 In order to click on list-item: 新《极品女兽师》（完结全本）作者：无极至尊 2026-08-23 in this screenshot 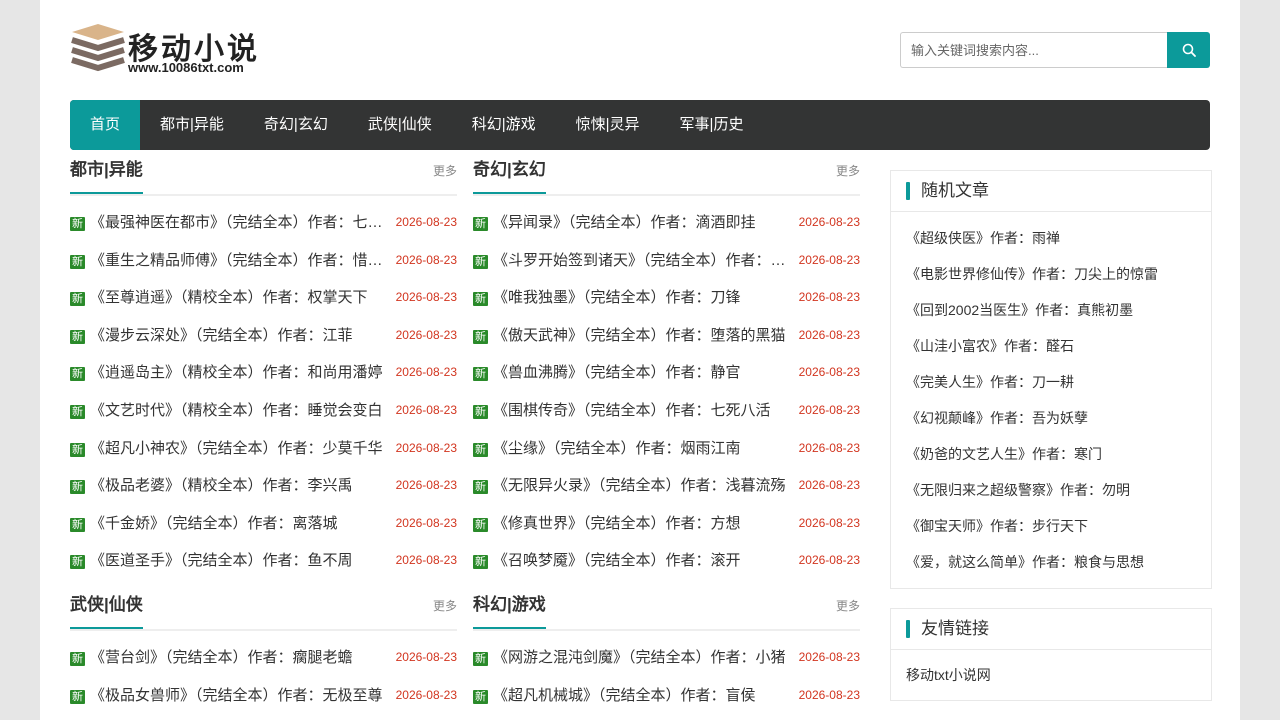, I will do `click(263, 696)`.